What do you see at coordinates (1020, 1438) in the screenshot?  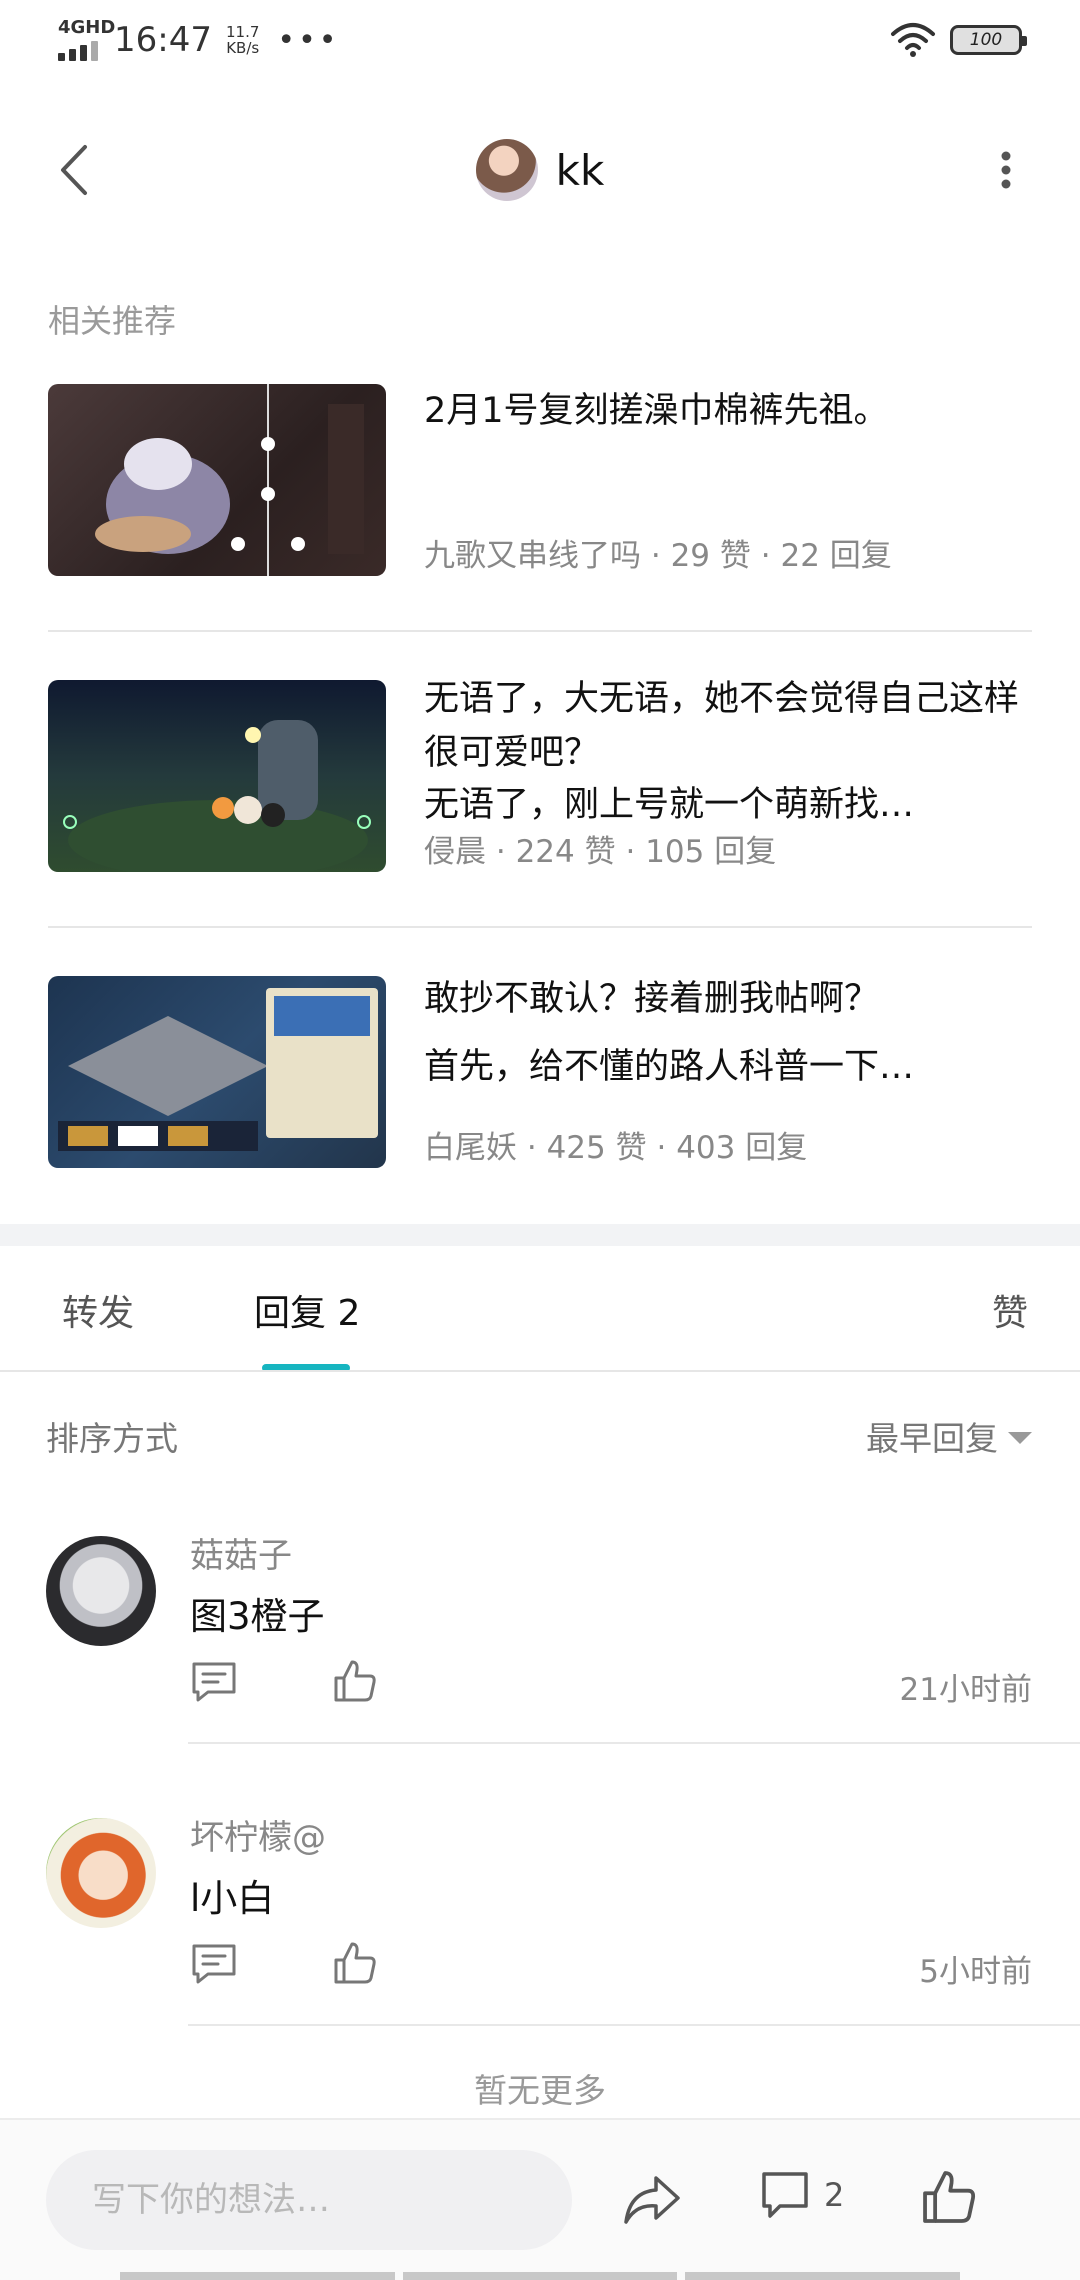 I see `caret-down-icon` at bounding box center [1020, 1438].